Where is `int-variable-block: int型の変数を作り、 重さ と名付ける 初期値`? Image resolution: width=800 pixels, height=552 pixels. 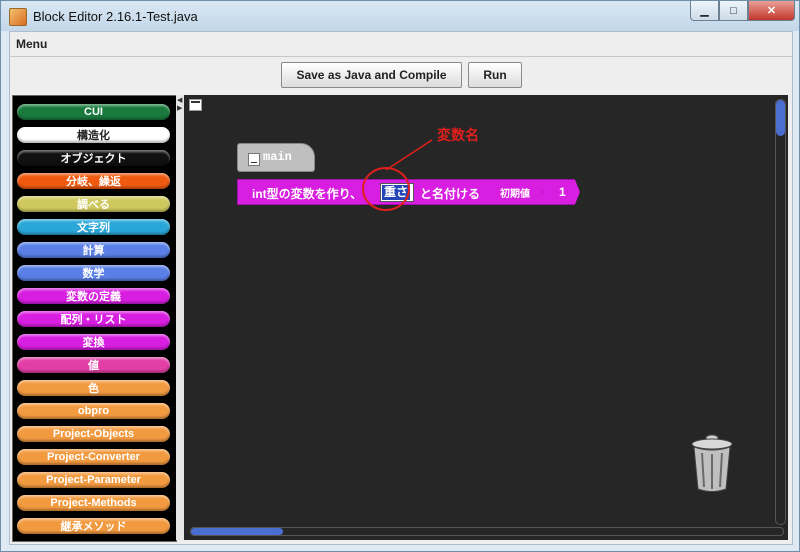
int-variable-block: int型の変数を作り、 重さ と名付ける 初期値 is located at coordinates (394, 192).